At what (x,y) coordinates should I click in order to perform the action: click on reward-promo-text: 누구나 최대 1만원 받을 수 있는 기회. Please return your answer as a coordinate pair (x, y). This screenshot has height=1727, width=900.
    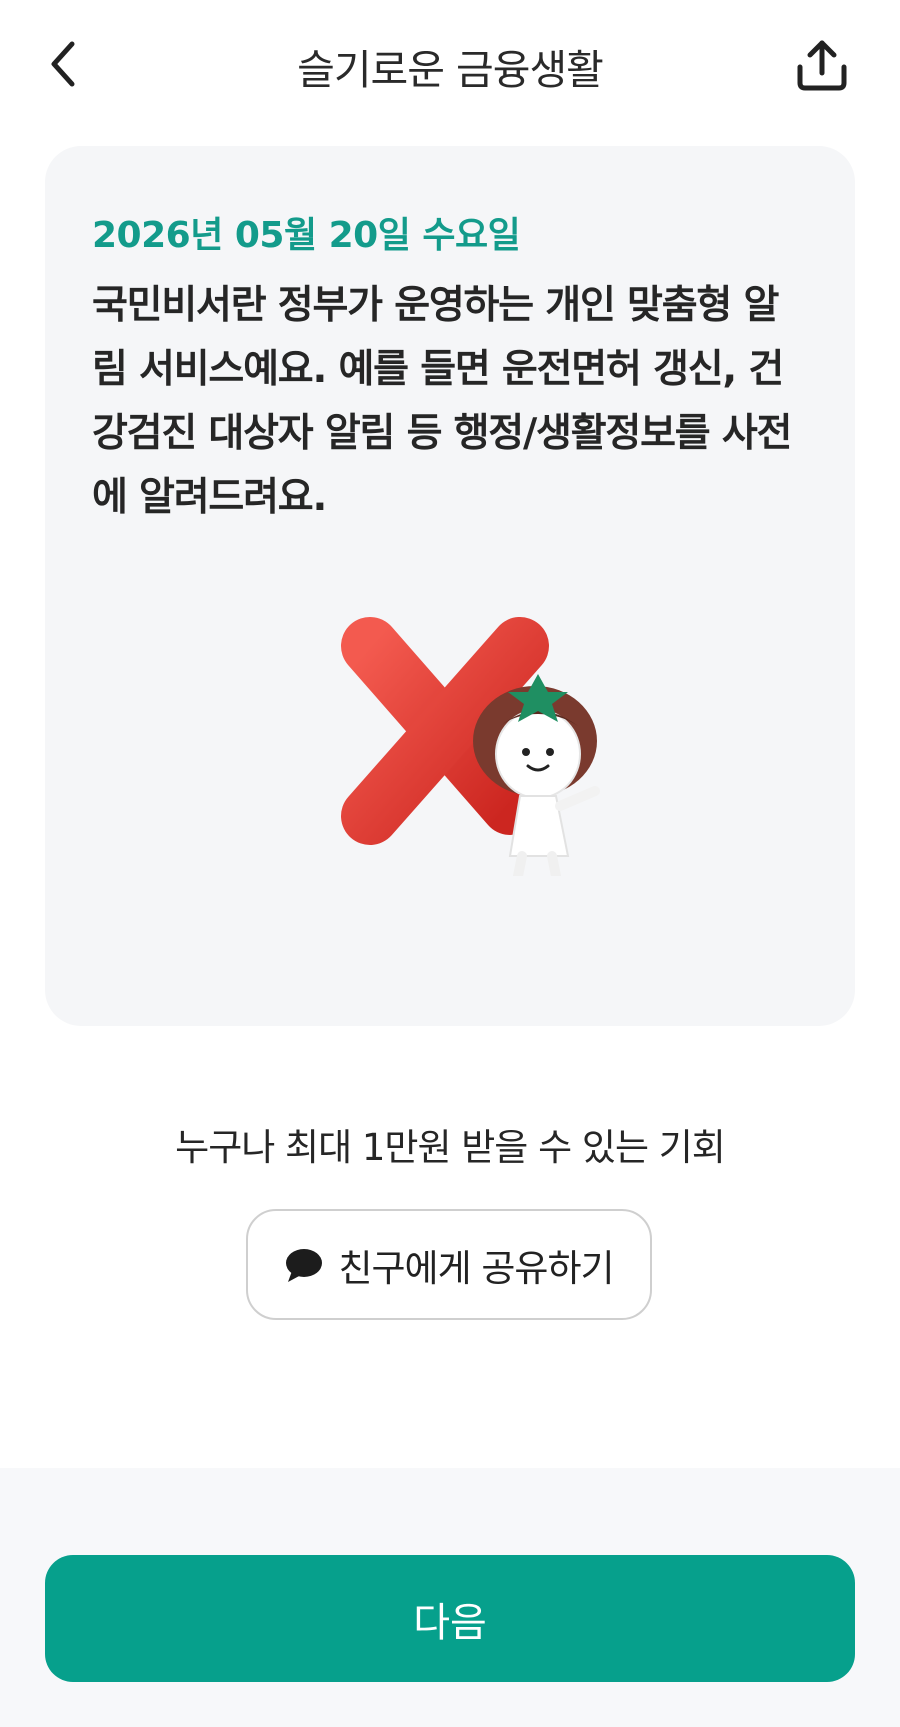
    Looking at the image, I should click on (450, 1147).